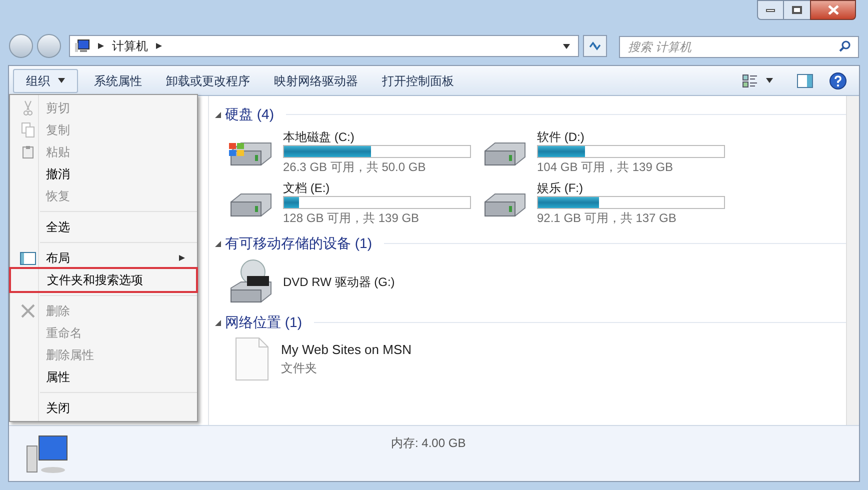  What do you see at coordinates (418, 80) in the screenshot?
I see `toolbar-button: 打开控制面板` at bounding box center [418, 80].